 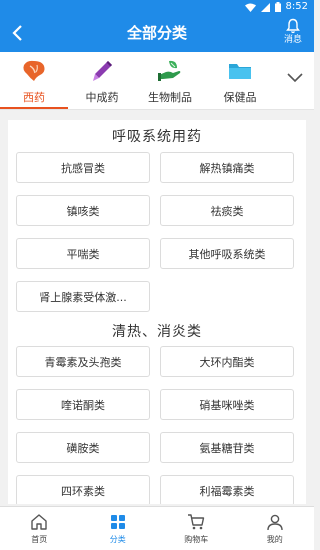 What do you see at coordinates (275, 522) in the screenshot?
I see `user-icon` at bounding box center [275, 522].